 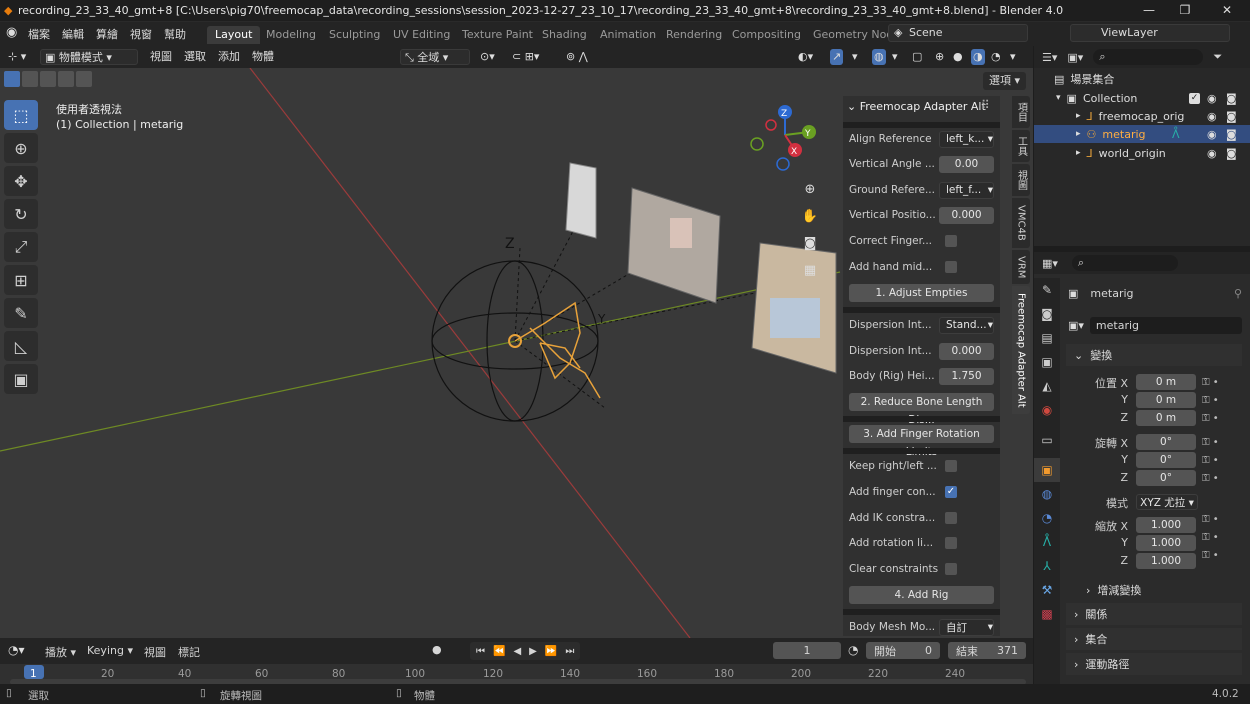 I want to click on menu-file: 檔案, so click(x=39, y=34).